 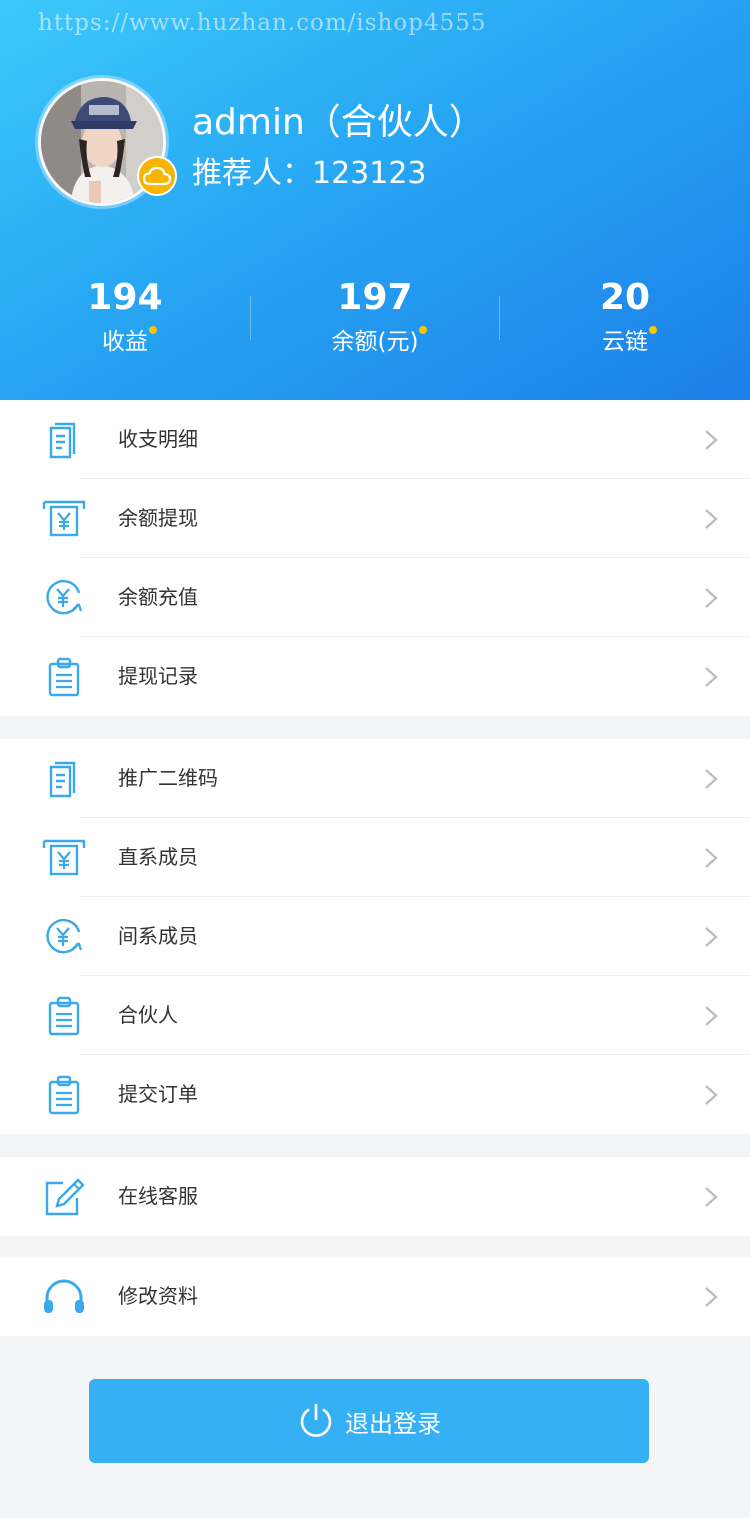 I want to click on referrer-text: 推荐人：123123, so click(x=309, y=173).